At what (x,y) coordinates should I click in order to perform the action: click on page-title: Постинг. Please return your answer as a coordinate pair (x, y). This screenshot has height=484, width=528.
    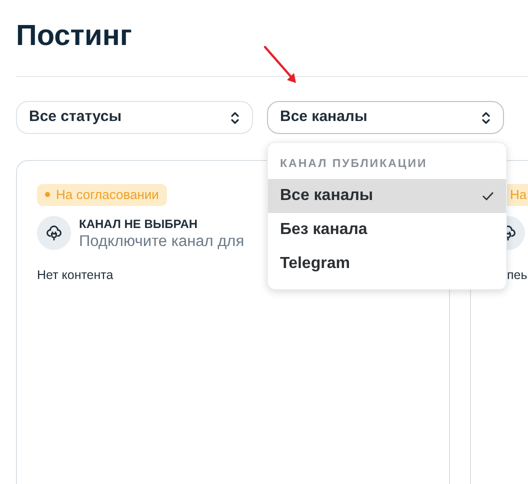
    Looking at the image, I should click on (74, 36).